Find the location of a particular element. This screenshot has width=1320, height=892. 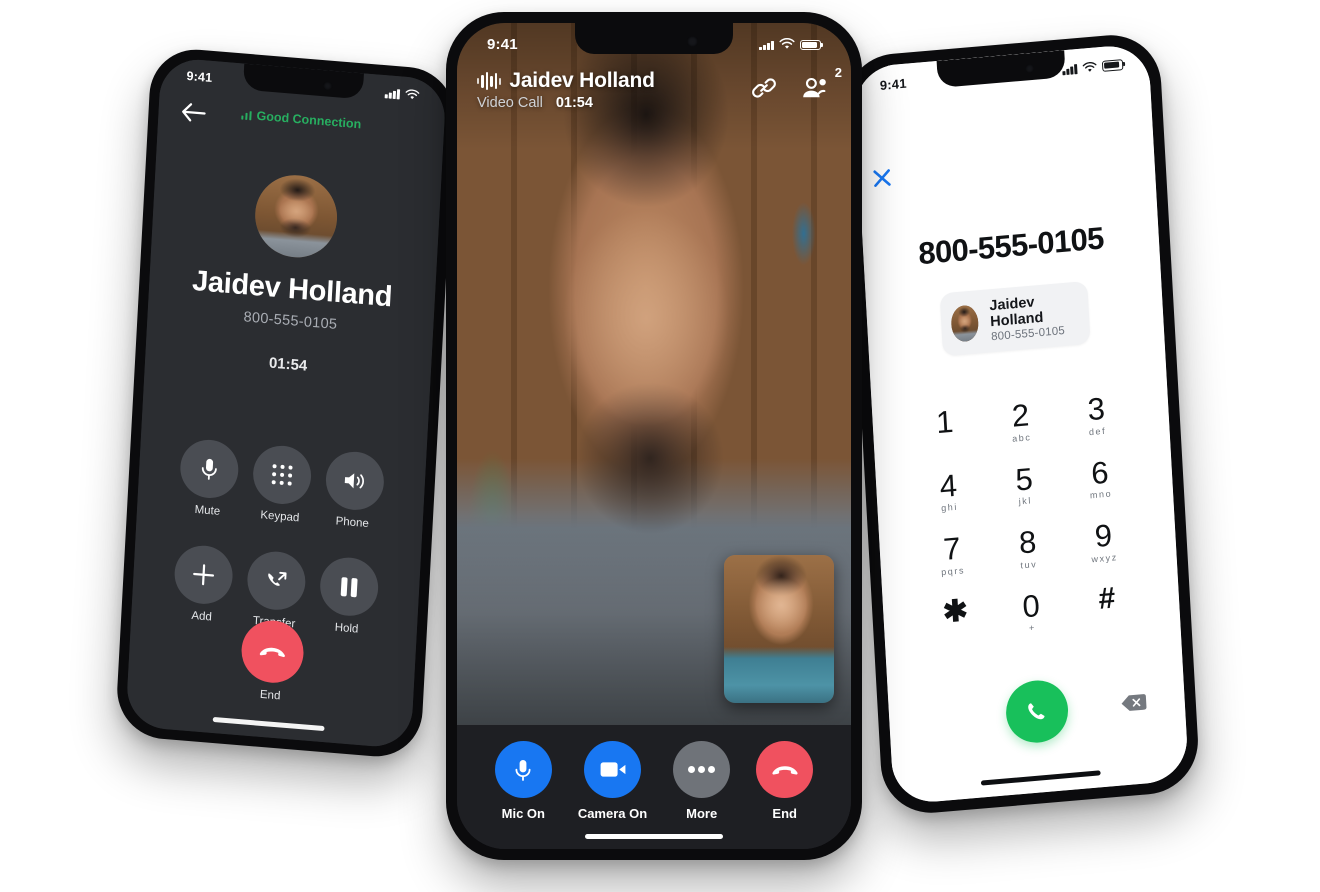

link-icon is located at coordinates (764, 88).